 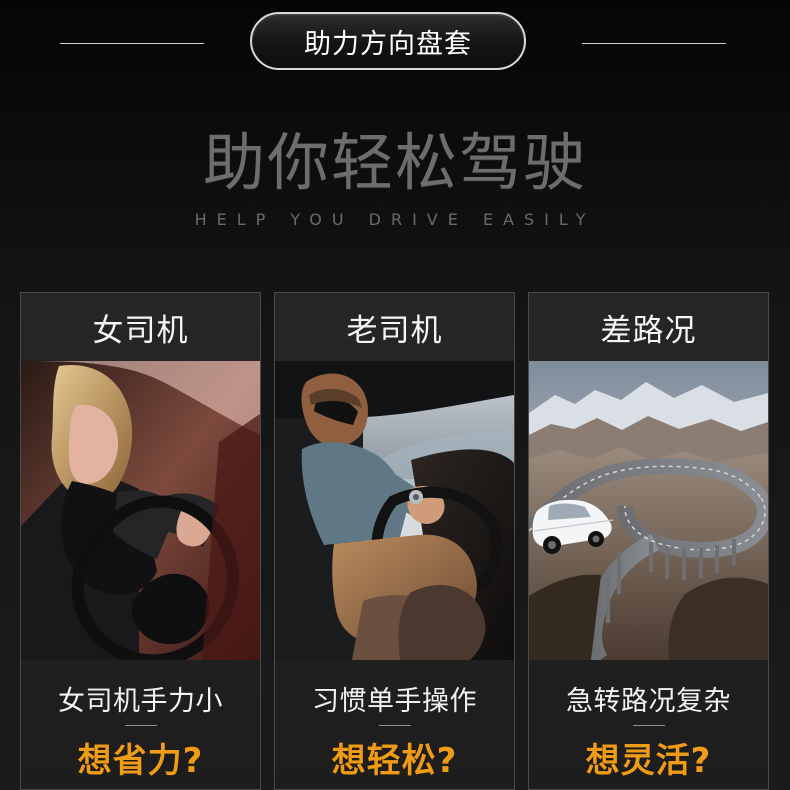 What do you see at coordinates (140, 761) in the screenshot?
I see `card-question: 想省力?` at bounding box center [140, 761].